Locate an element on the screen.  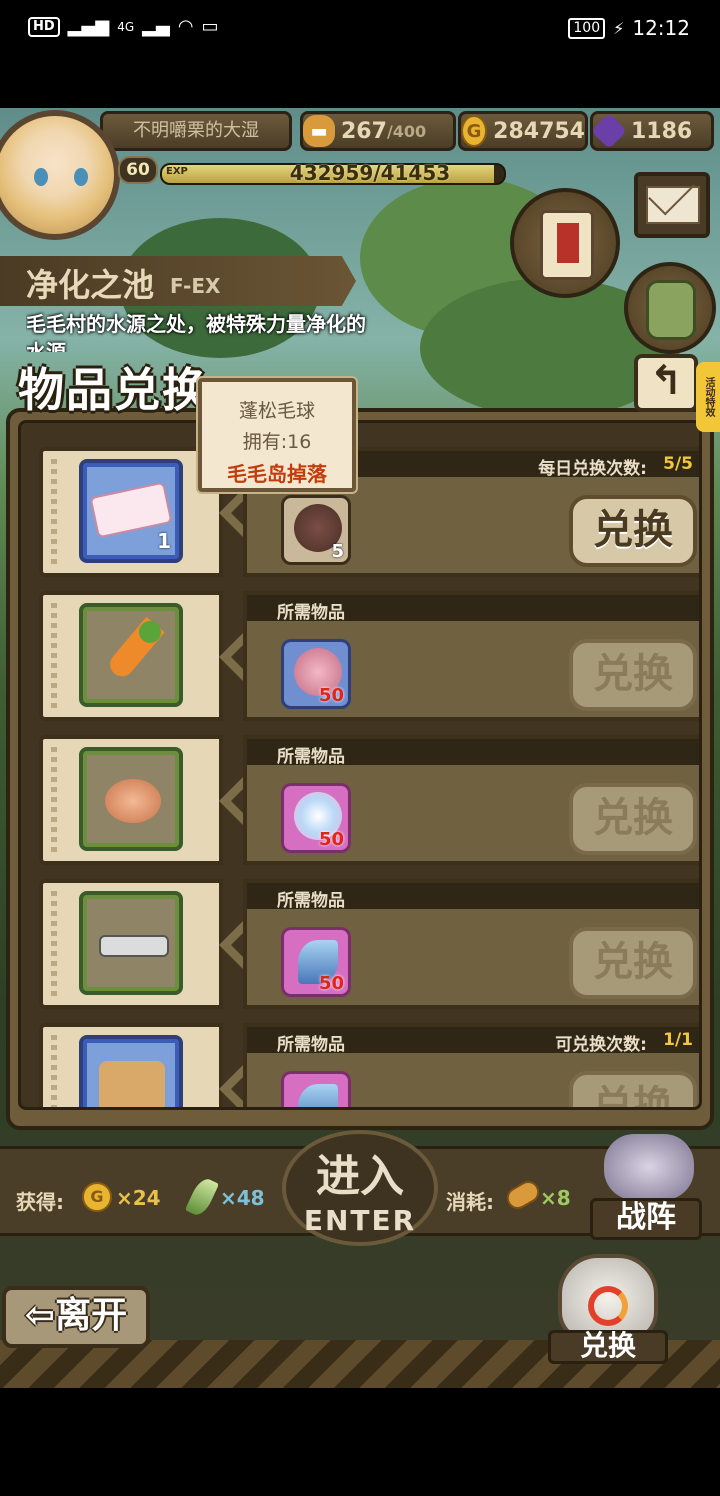
tooltip-owned: 拥有:16 is located at coordinates (277, 442).